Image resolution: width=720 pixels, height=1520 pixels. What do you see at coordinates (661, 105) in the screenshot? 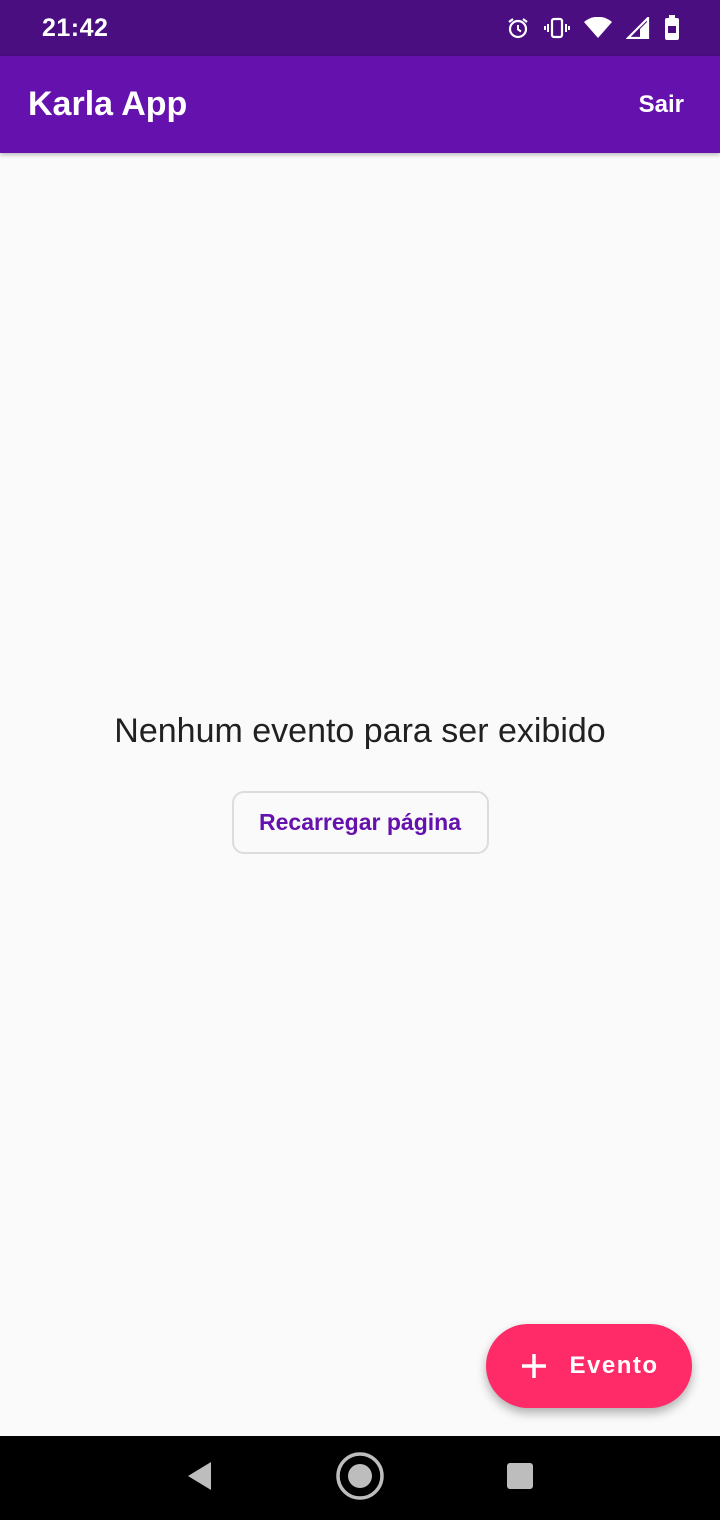
I see `logout-button: Sair` at bounding box center [661, 105].